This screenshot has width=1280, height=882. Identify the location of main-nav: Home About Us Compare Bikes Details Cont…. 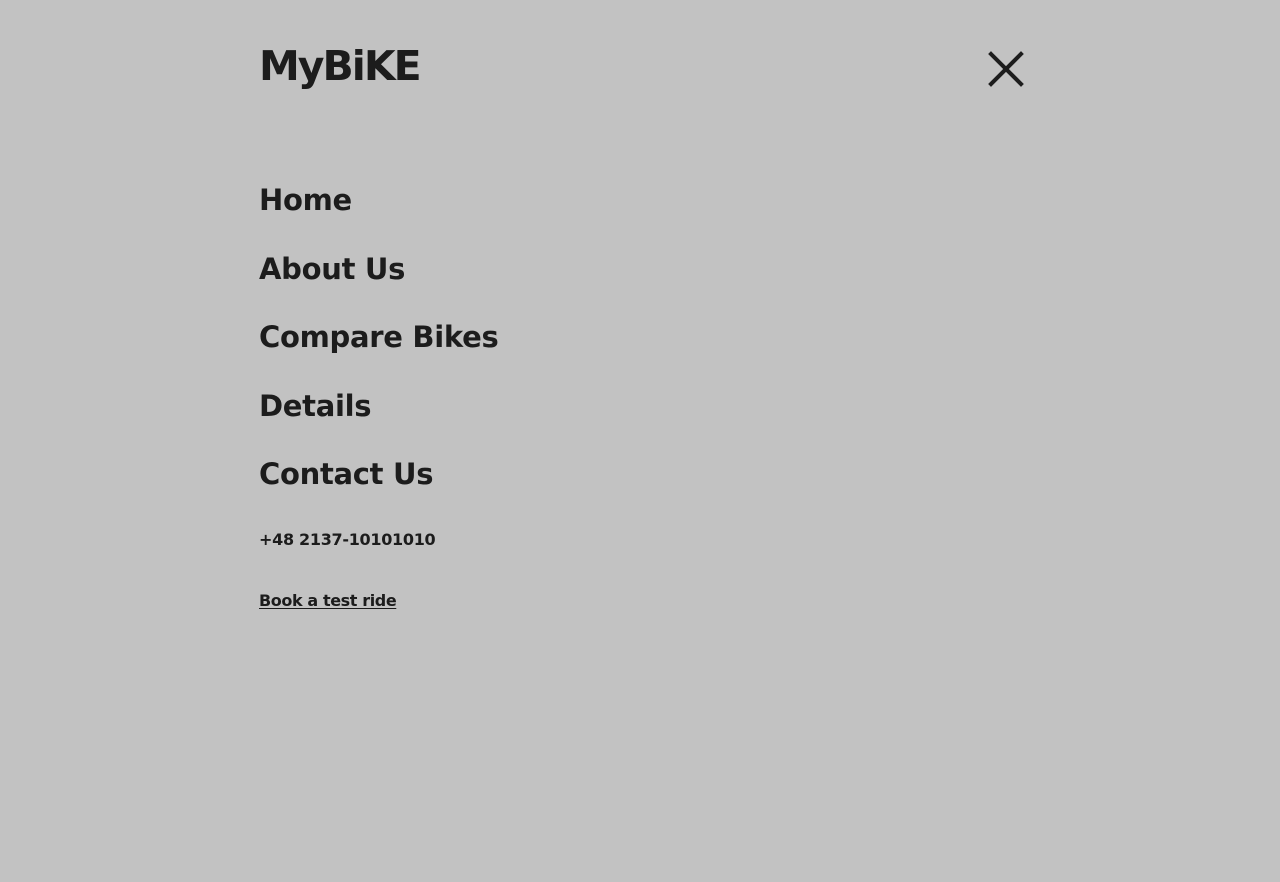
(379, 349).